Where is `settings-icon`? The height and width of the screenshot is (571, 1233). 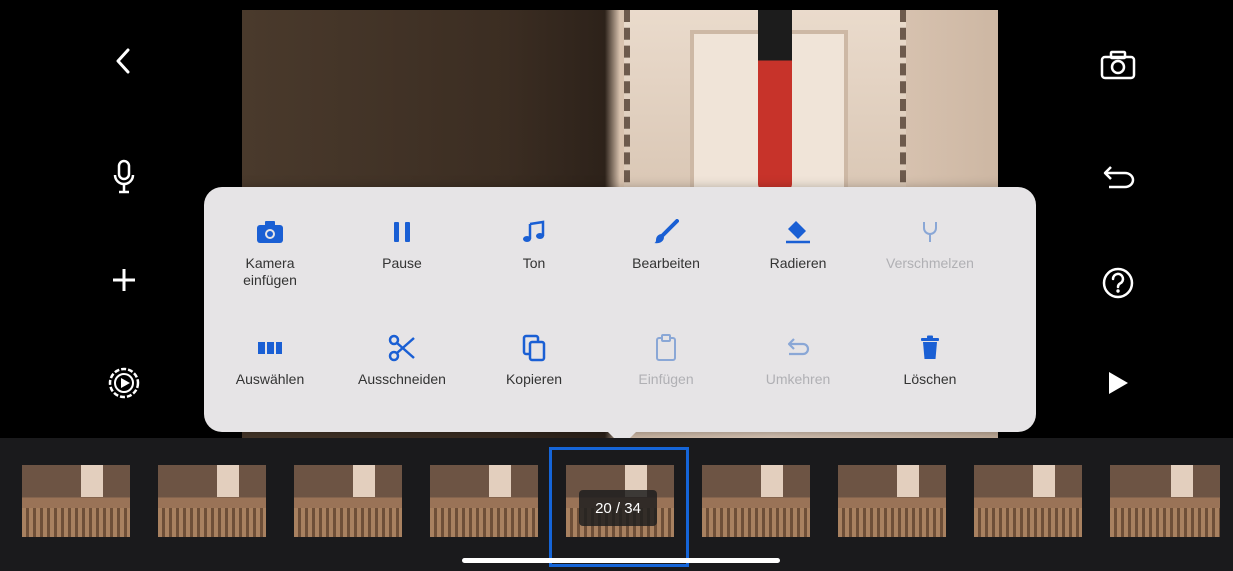
settings-icon is located at coordinates (124, 383).